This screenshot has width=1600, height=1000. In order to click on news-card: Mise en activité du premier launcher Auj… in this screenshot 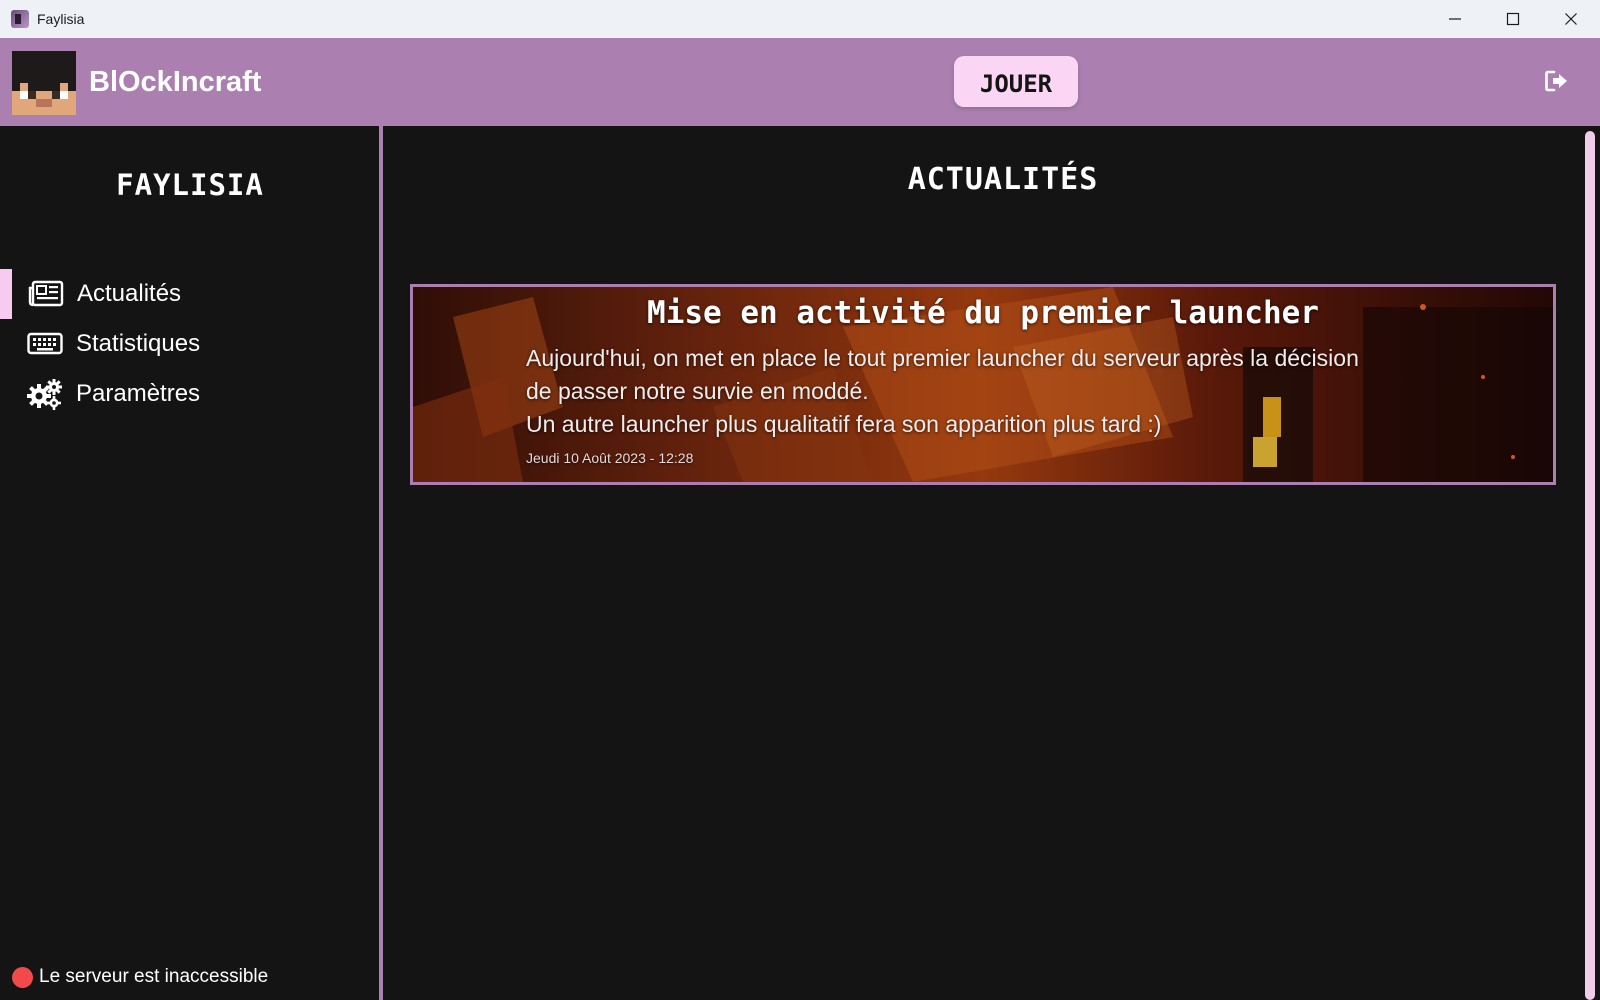, I will do `click(983, 384)`.